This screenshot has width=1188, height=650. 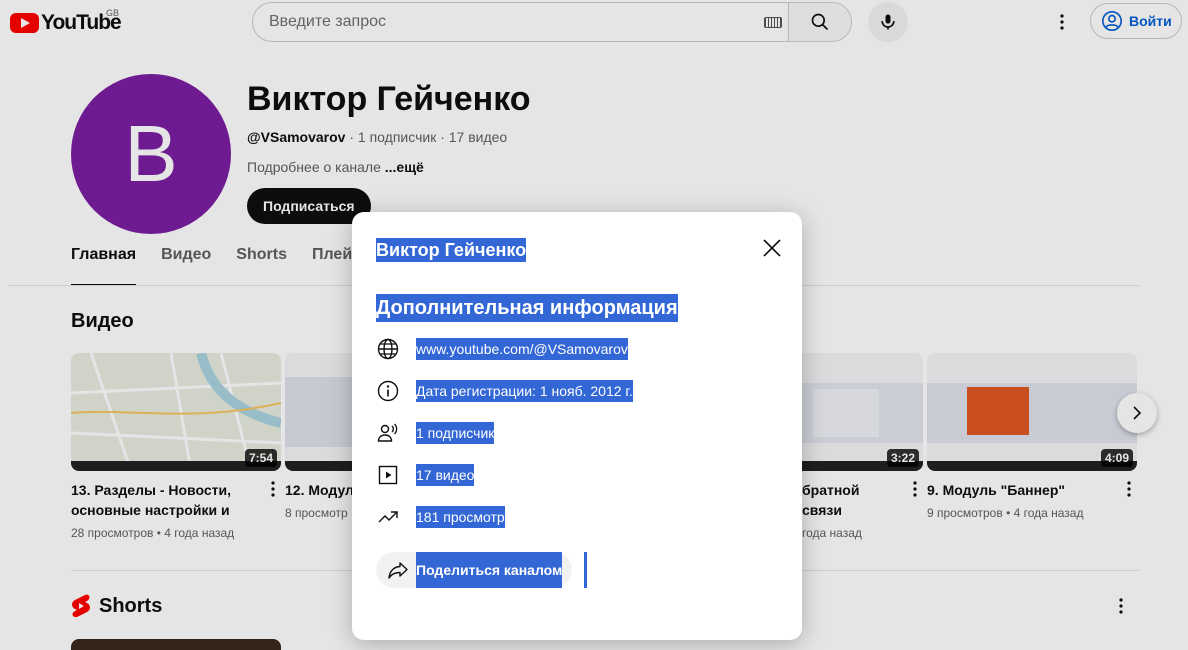 I want to click on close-icon, so click(x=772, y=248).